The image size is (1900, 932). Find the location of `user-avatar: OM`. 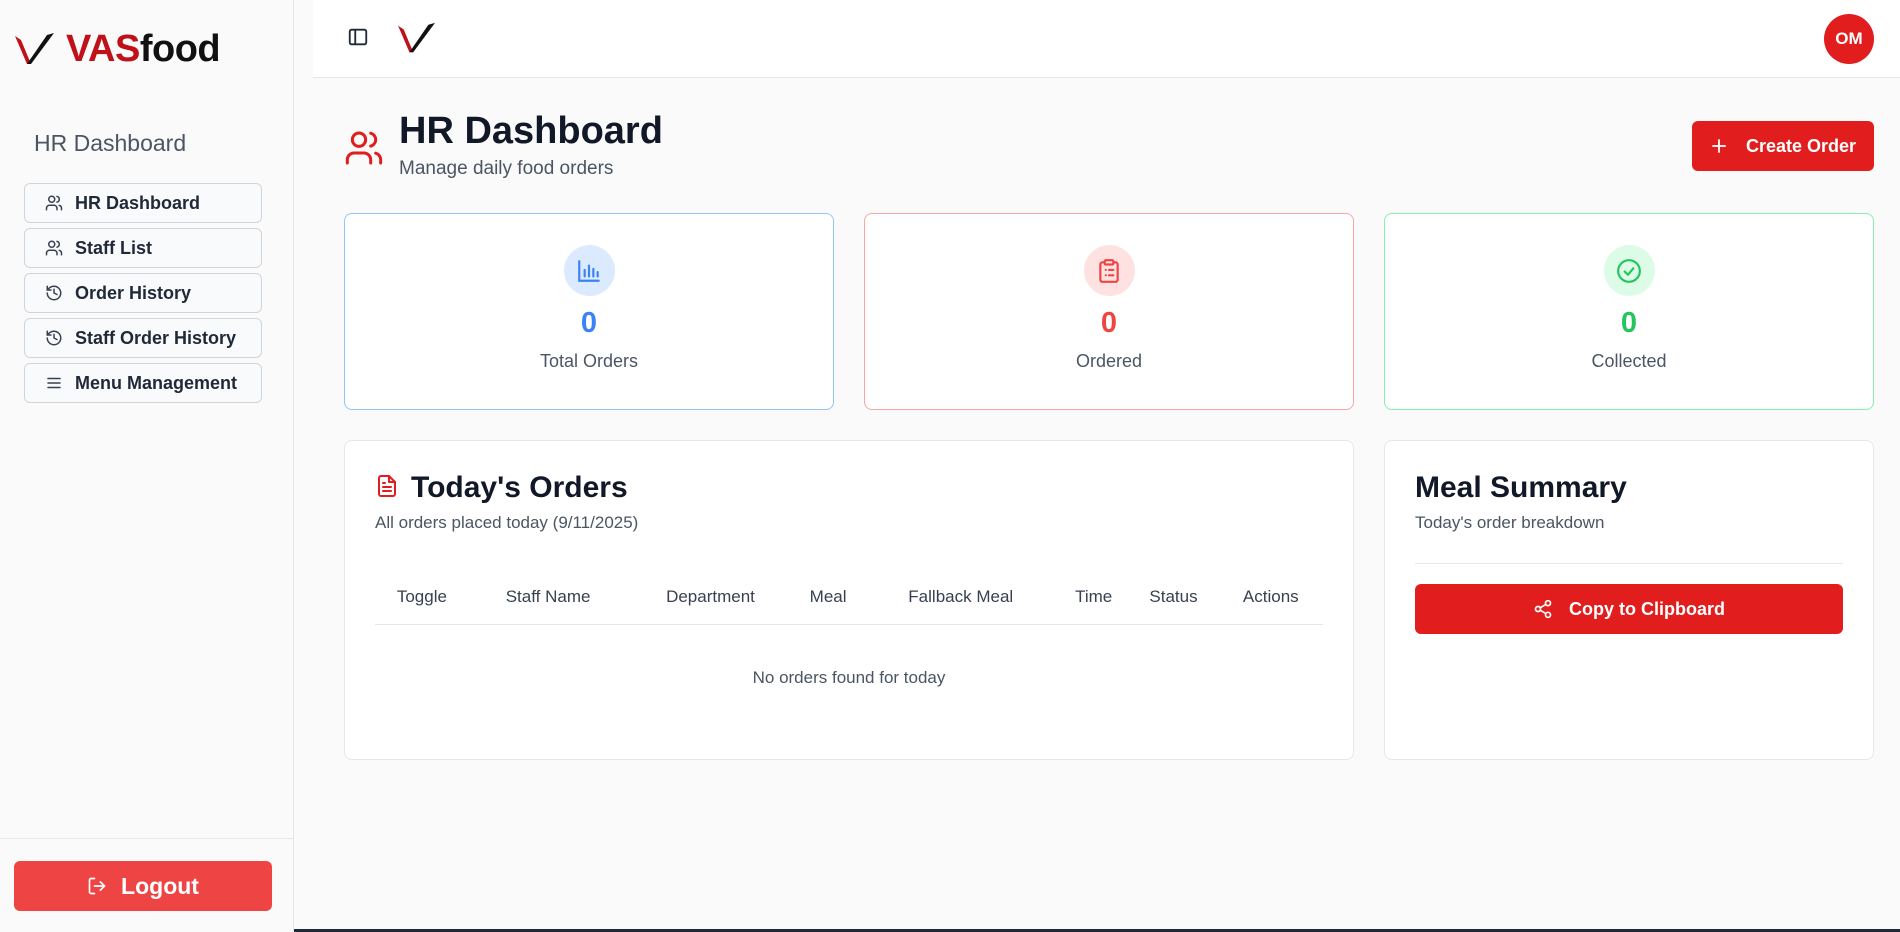

user-avatar: OM is located at coordinates (1849, 39).